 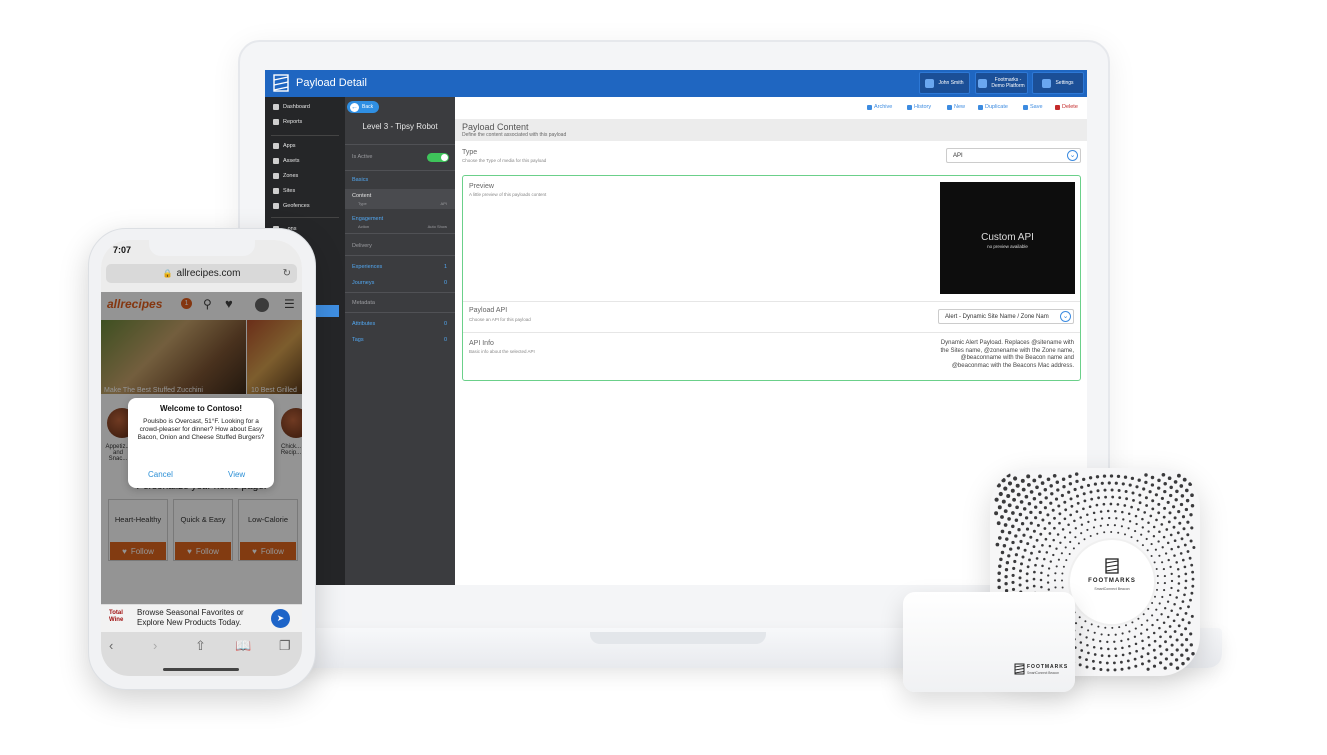 I want to click on sidebar-item-label: Dashboard, so click(x=296, y=107).